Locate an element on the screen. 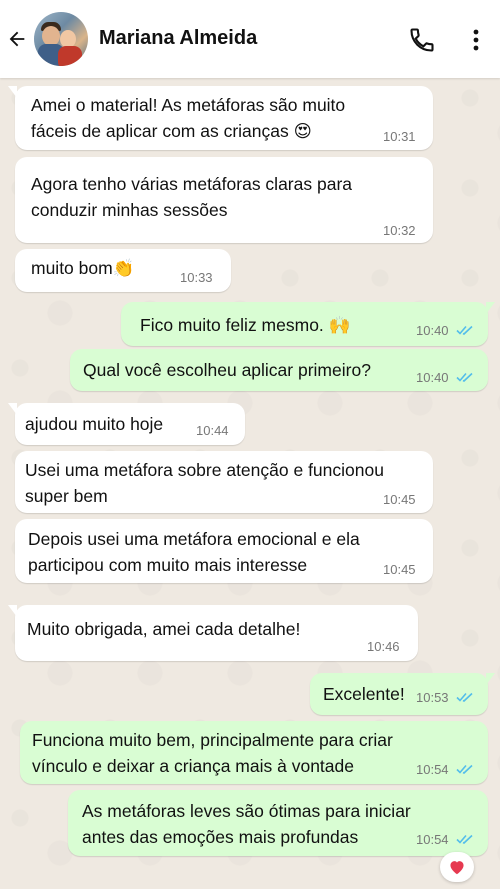 This screenshot has height=889, width=500. chat-header: Mariana Almeida is located at coordinates (250, 39).